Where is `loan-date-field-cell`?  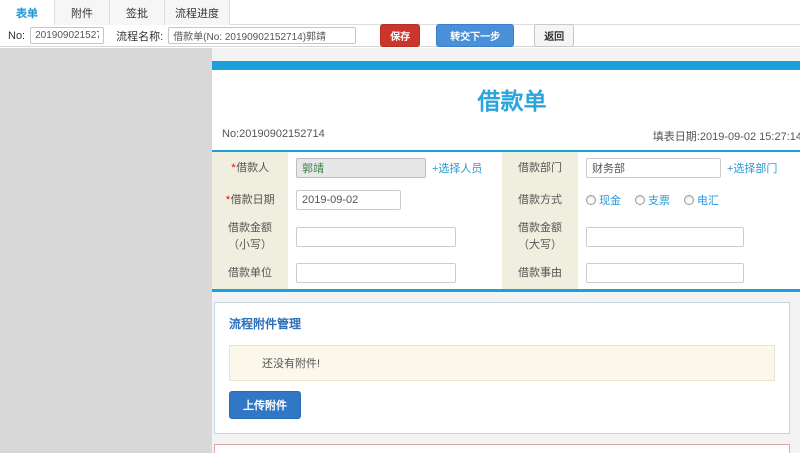
loan-date-field-cell is located at coordinates (395, 200).